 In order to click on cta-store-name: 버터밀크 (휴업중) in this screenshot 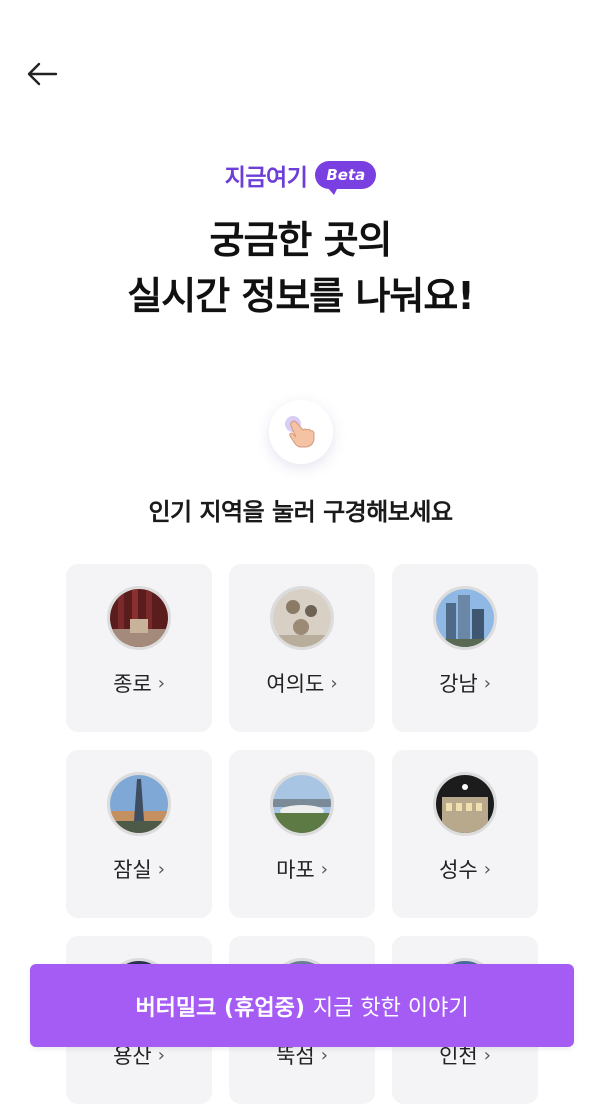, I will do `click(220, 1008)`.